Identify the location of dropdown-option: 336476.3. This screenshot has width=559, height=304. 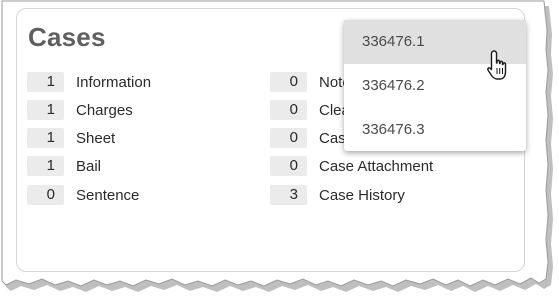
(435, 130).